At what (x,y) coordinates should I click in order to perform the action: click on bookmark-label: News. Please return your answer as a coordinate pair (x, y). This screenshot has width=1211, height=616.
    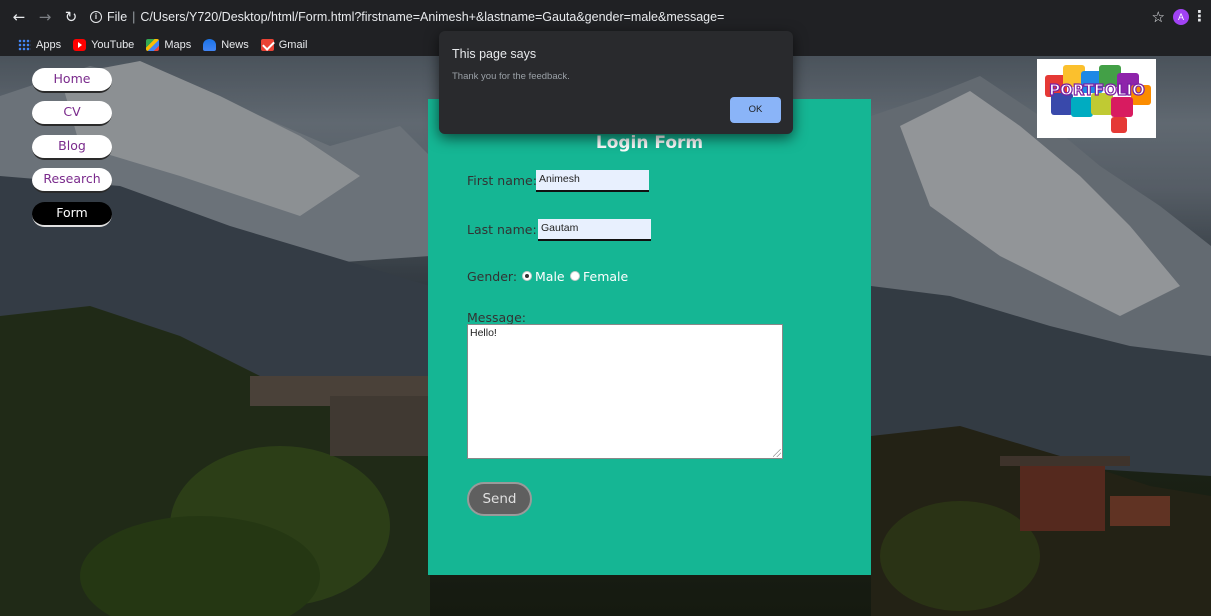
    Looking at the image, I should click on (235, 45).